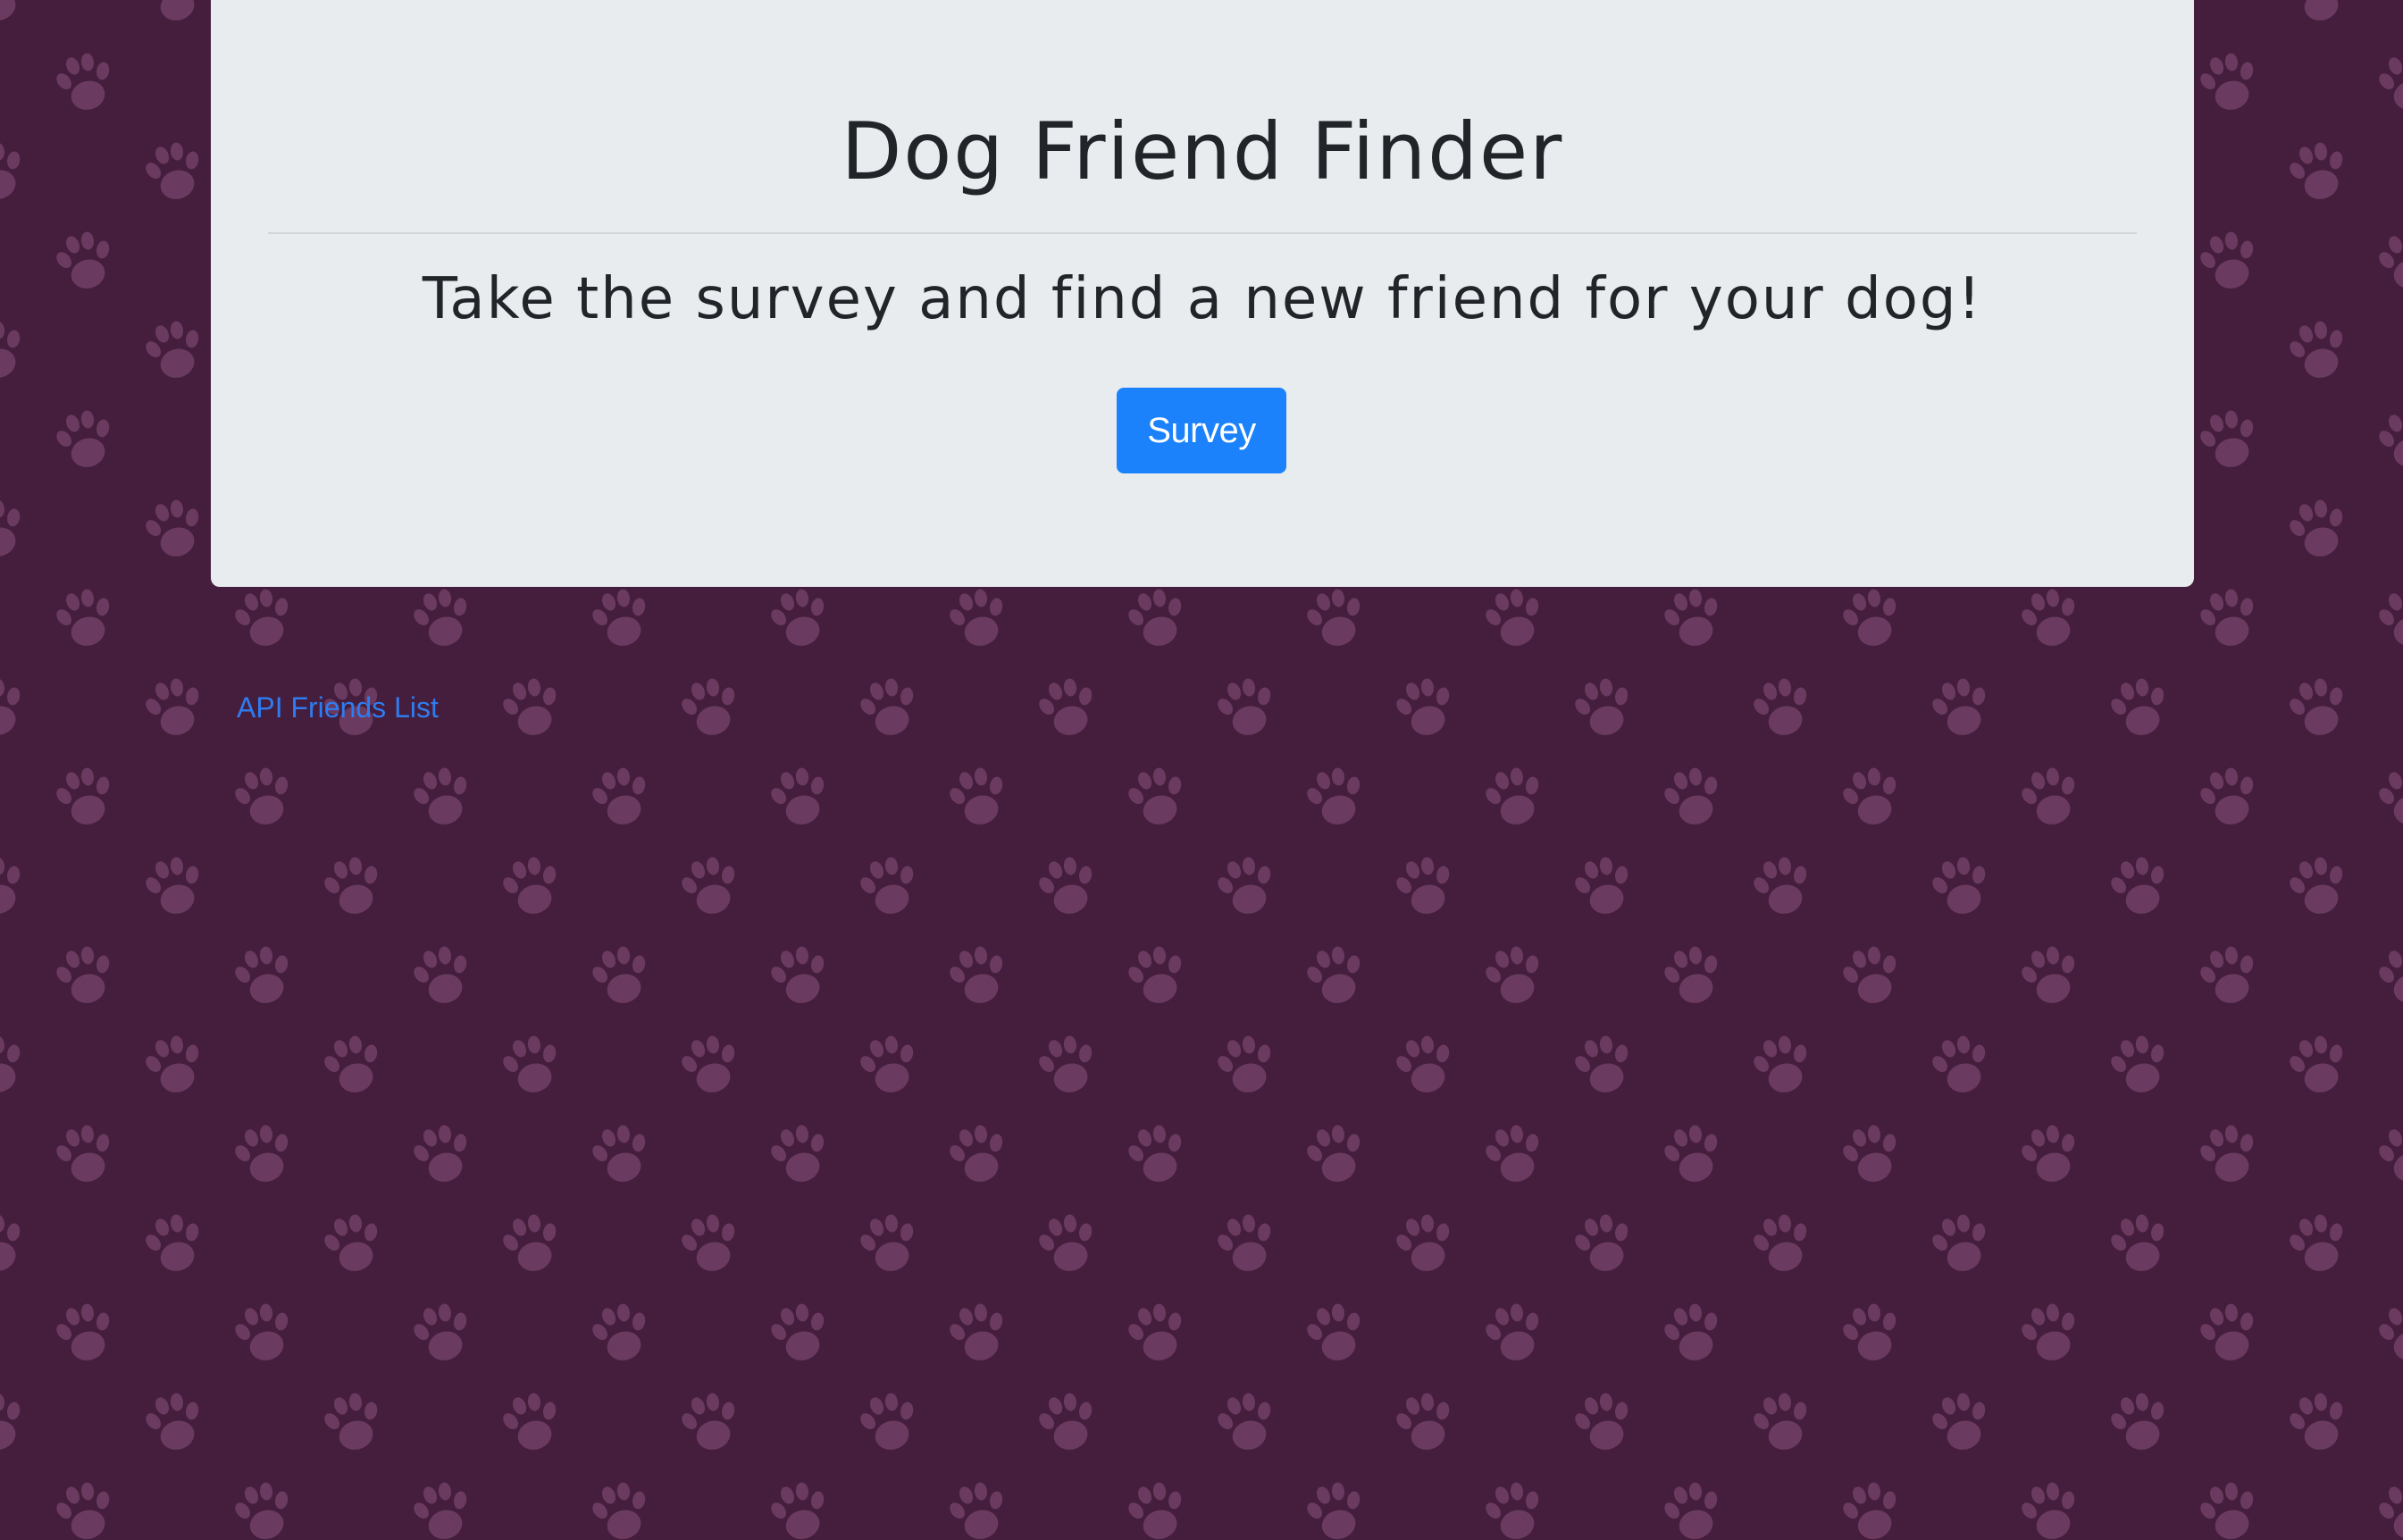 The height and width of the screenshot is (1540, 2403). I want to click on api-friends-list-link: API Friends List, so click(338, 707).